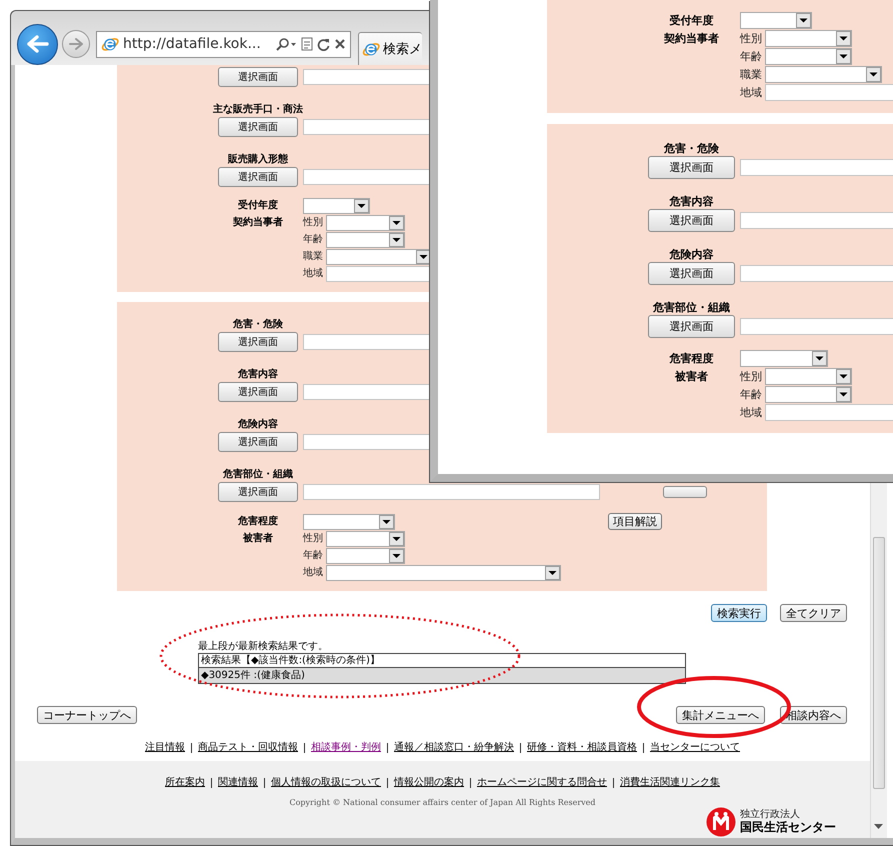 This screenshot has height=846, width=893. Describe the element at coordinates (258, 374) in the screenshot. I see `field-label: 危害内容` at that location.